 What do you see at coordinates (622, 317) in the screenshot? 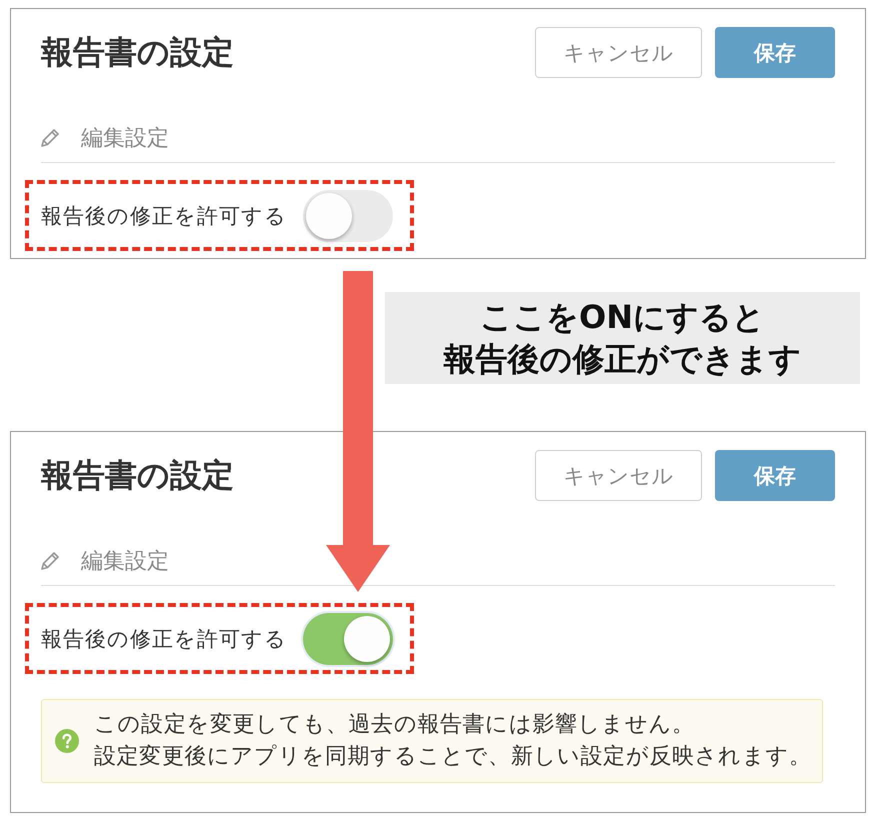
I see `callout-text: ここをONにすると` at bounding box center [622, 317].